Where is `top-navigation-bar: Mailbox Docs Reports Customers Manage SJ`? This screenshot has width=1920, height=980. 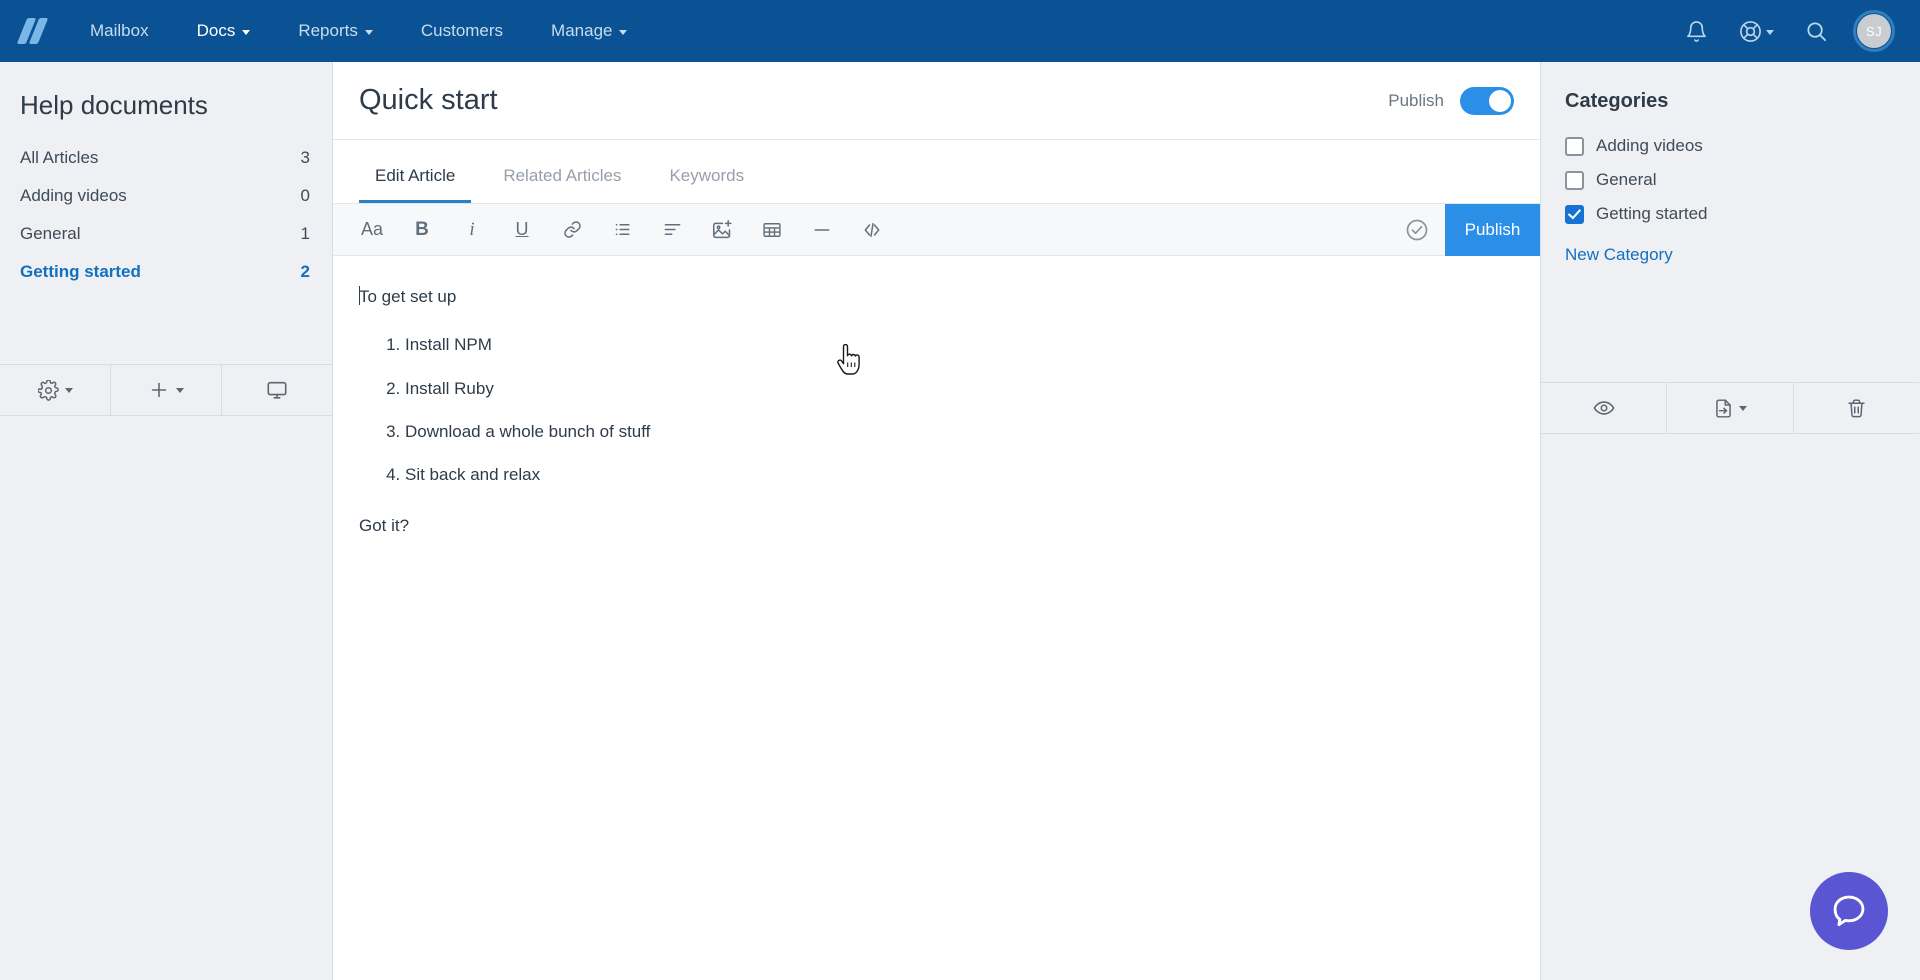
top-navigation-bar: Mailbox Docs Reports Customers Manage SJ is located at coordinates (960, 31).